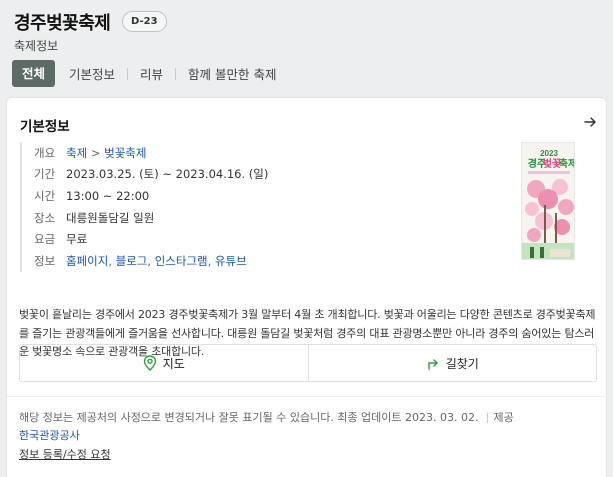 This screenshot has height=477, width=613. Describe the element at coordinates (567, 163) in the screenshot. I see `poster-title-c: 축제` at that location.